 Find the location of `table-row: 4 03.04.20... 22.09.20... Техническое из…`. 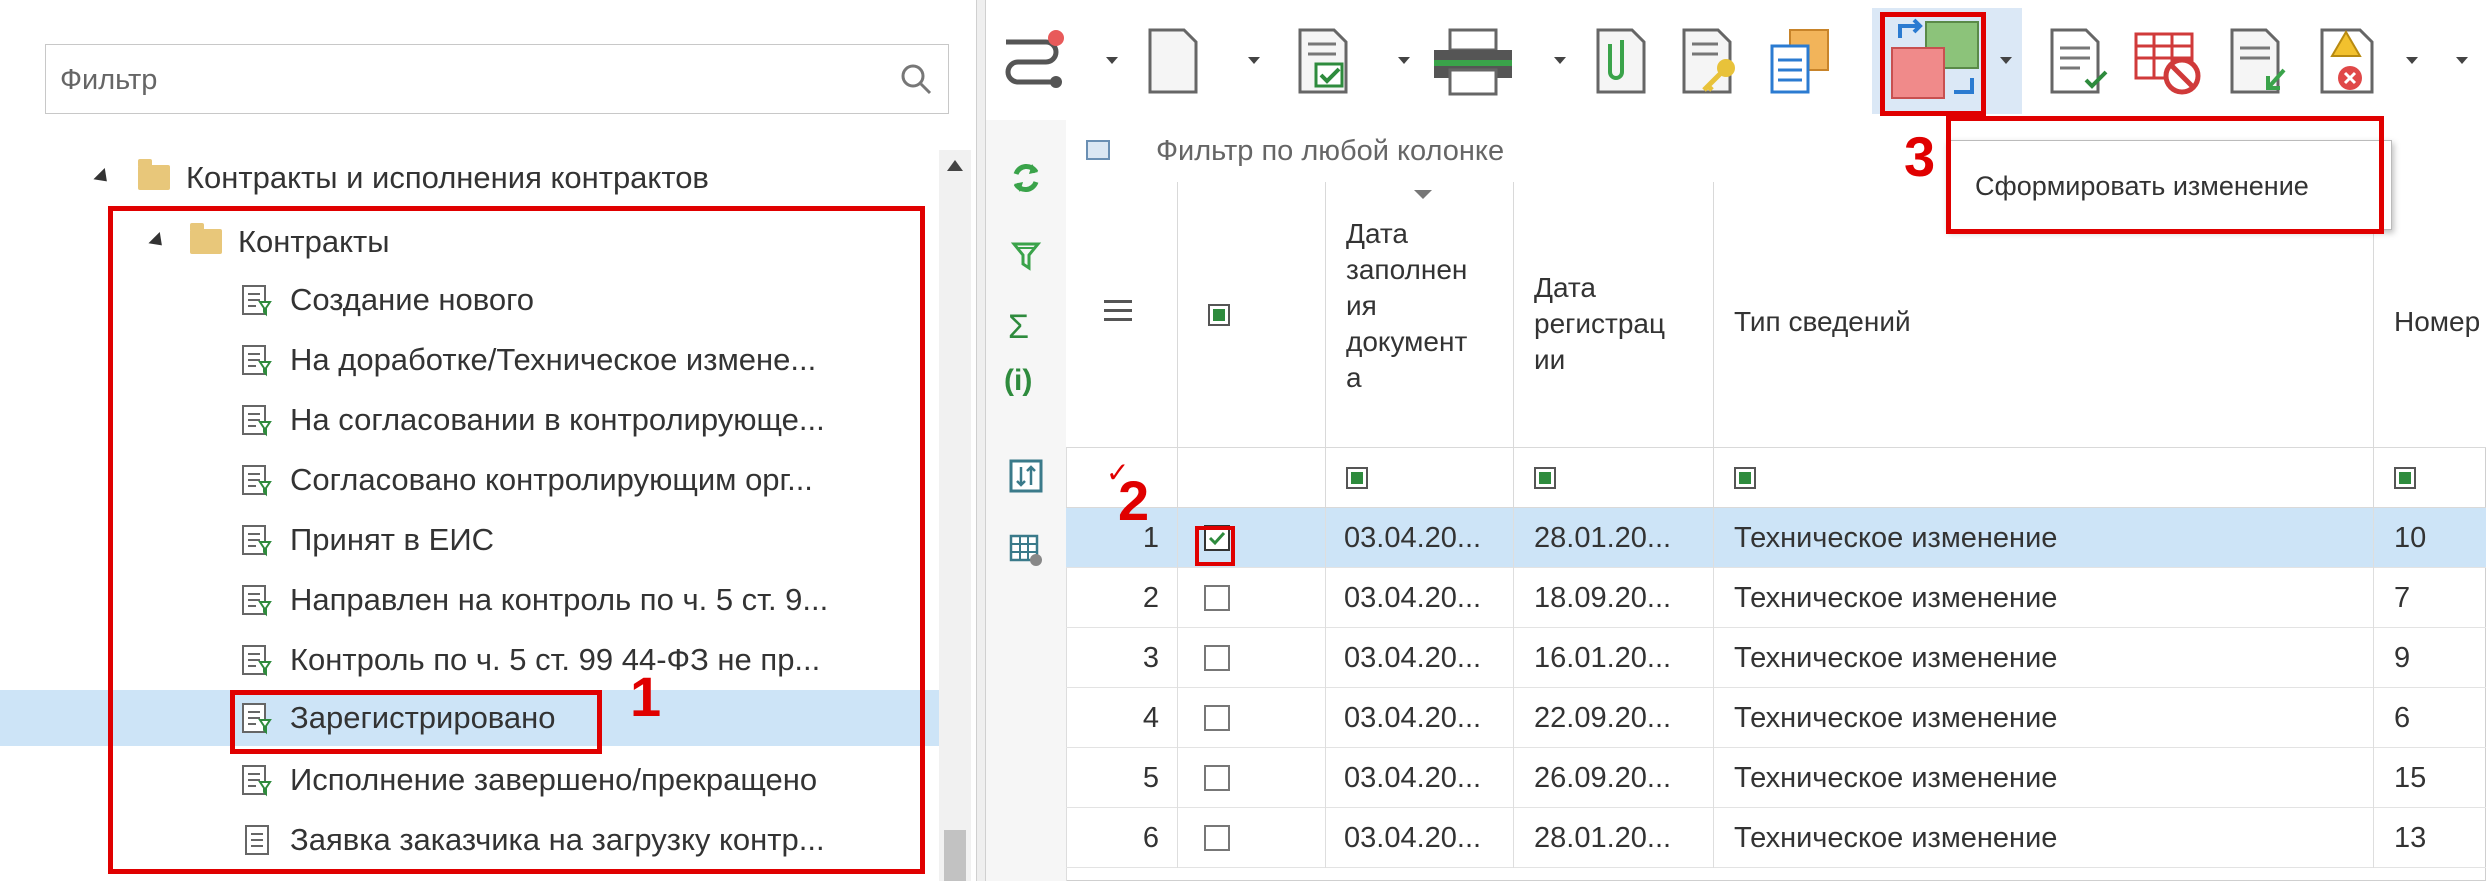

table-row: 4 03.04.20... 22.09.20... Техническое из… is located at coordinates (1776, 718).